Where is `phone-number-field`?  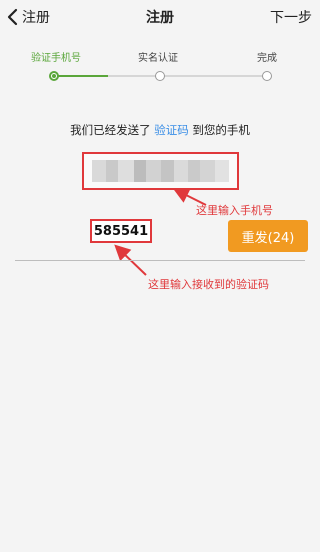
phone-number-field is located at coordinates (160, 171).